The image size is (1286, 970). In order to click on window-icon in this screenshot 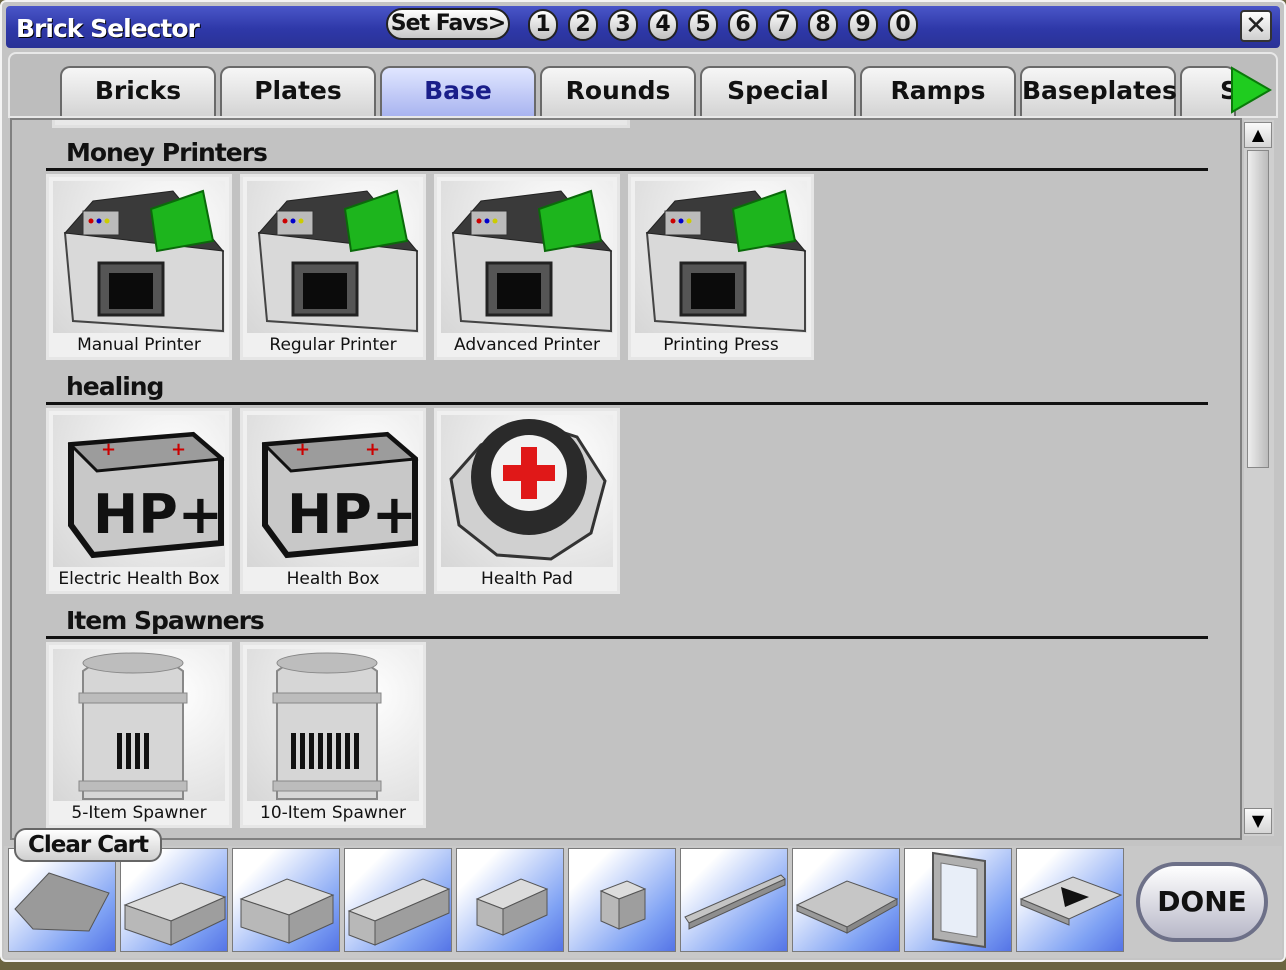, I will do `click(959, 900)`.